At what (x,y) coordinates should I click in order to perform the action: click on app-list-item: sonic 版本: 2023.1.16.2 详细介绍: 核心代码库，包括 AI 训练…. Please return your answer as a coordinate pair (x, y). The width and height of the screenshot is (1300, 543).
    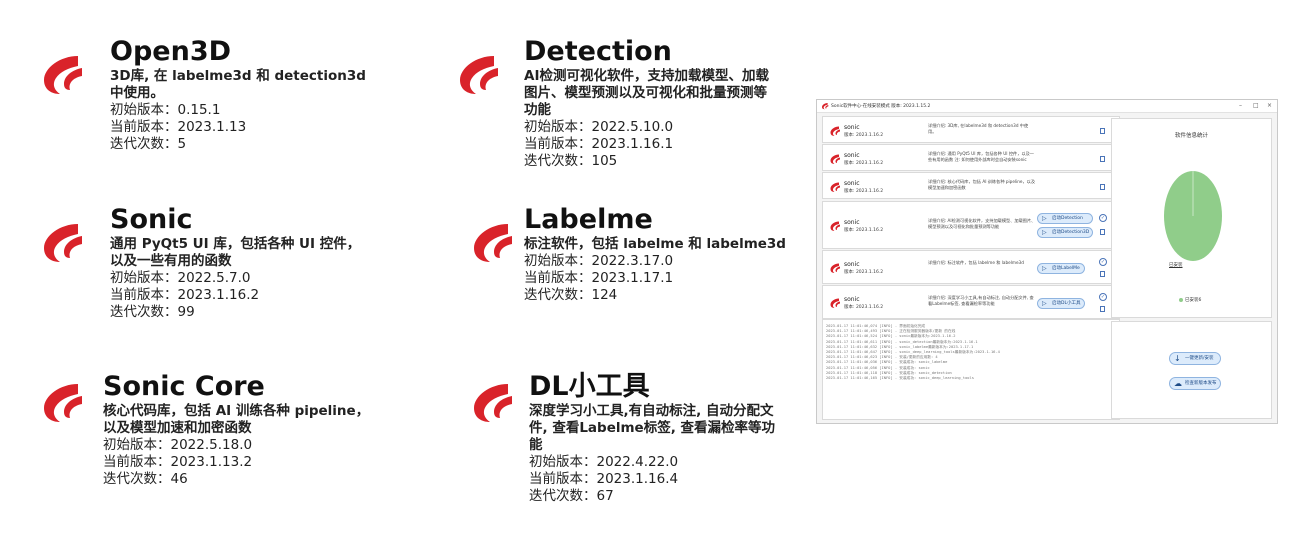
    Looking at the image, I should click on (971, 185).